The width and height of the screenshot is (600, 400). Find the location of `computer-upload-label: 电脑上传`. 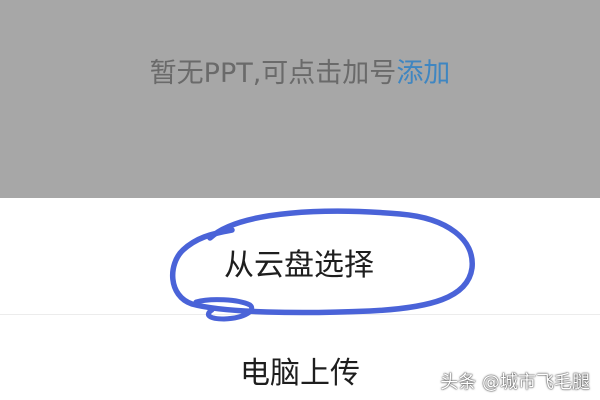

computer-upload-label: 电脑上传 is located at coordinates (300, 373).